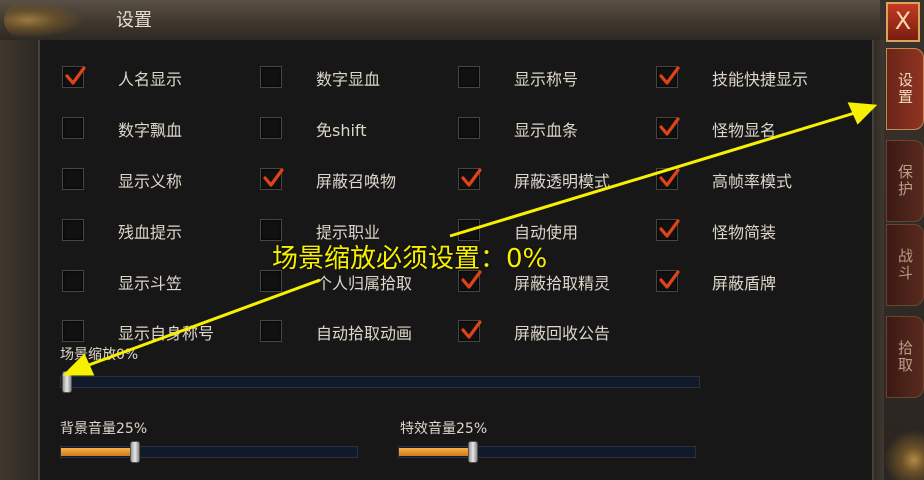 The height and width of the screenshot is (480, 924). What do you see at coordinates (348, 79) in the screenshot?
I see `option-label: 数字显血` at bounding box center [348, 79].